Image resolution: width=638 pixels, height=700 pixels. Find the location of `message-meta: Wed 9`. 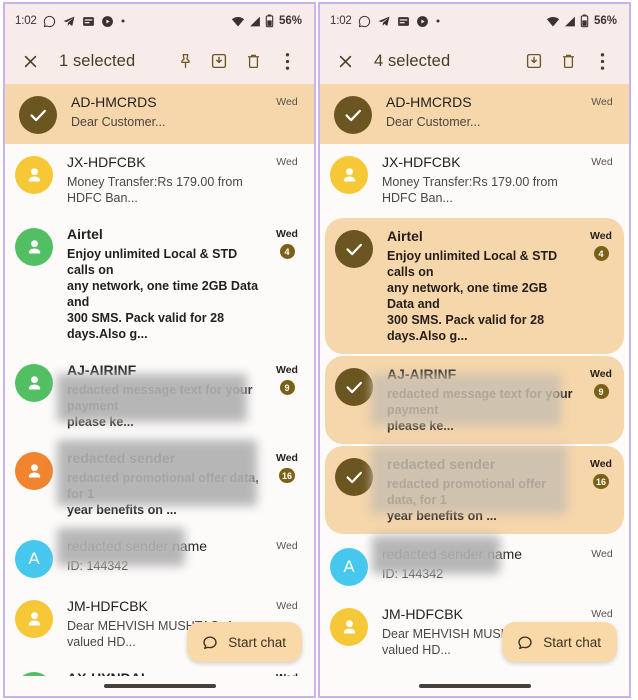

message-meta: Wed 9 is located at coordinates (601, 382).